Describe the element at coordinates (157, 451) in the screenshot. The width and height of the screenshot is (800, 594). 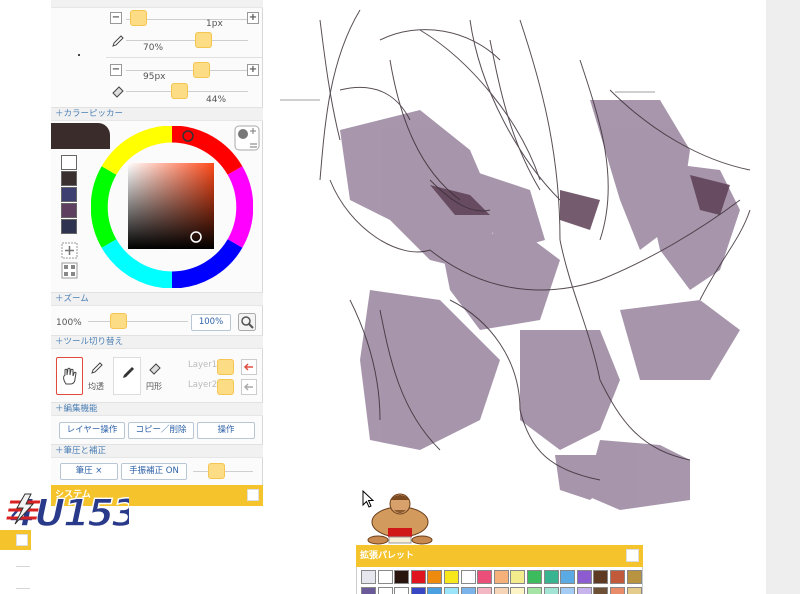
I see `pressure-header: ＋筆圧と補正` at that location.